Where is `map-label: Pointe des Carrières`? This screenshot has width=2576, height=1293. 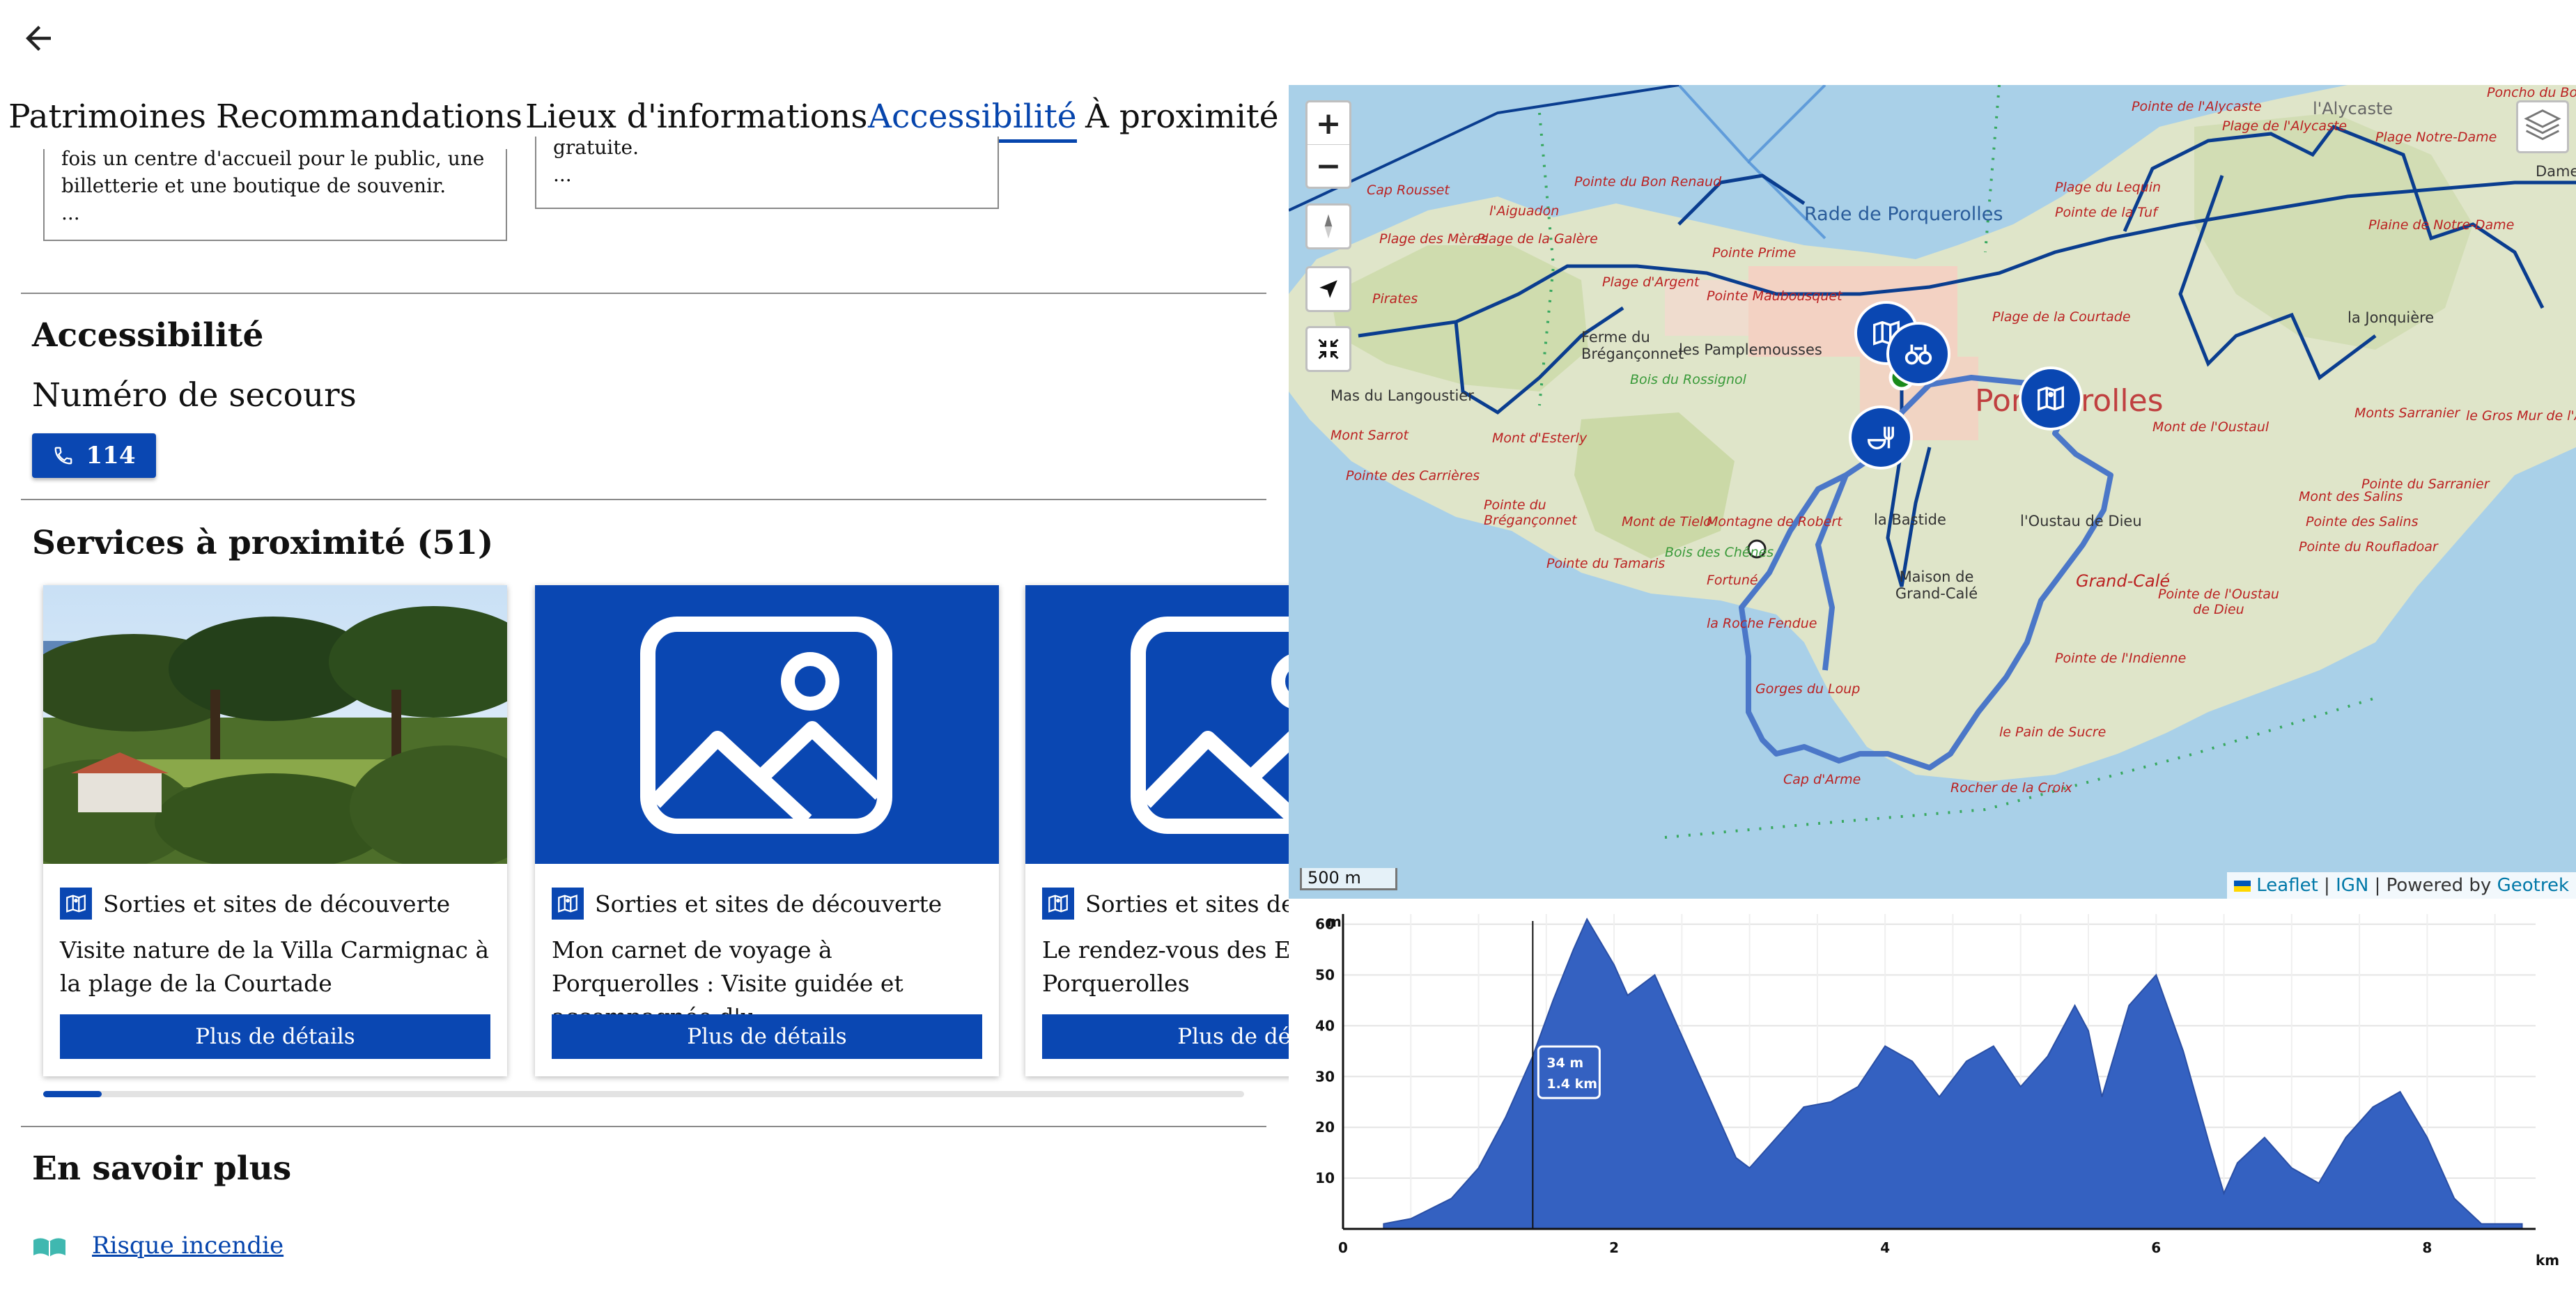
map-label: Pointe des Carrières is located at coordinates (1413, 475).